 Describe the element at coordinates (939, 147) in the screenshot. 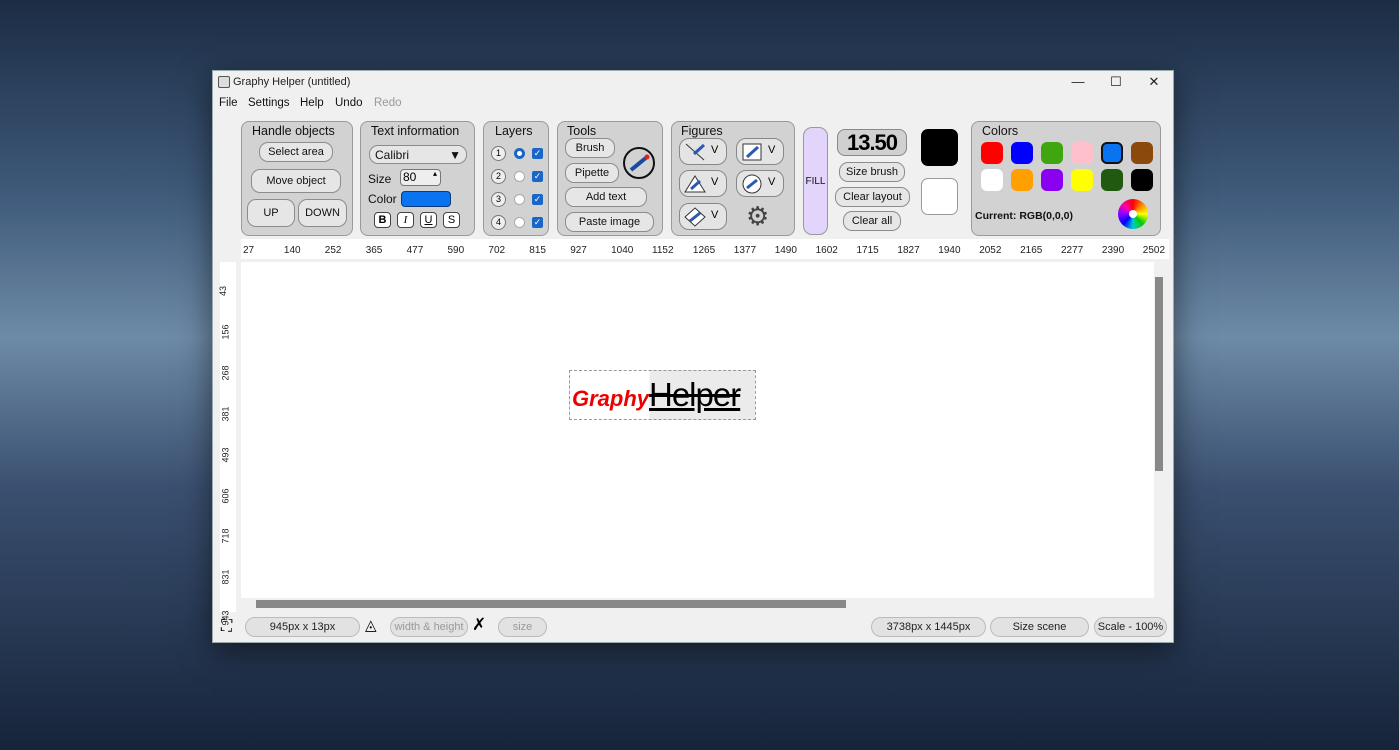

I see `primary-color-swatch` at that location.